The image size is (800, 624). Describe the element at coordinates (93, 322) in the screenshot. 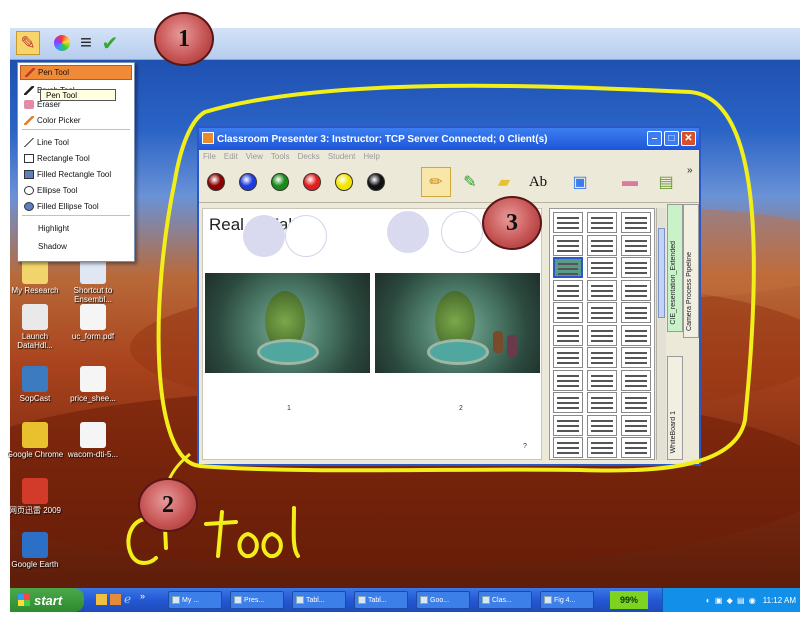

I see `desktop-icon: uc_form.pdf` at that location.